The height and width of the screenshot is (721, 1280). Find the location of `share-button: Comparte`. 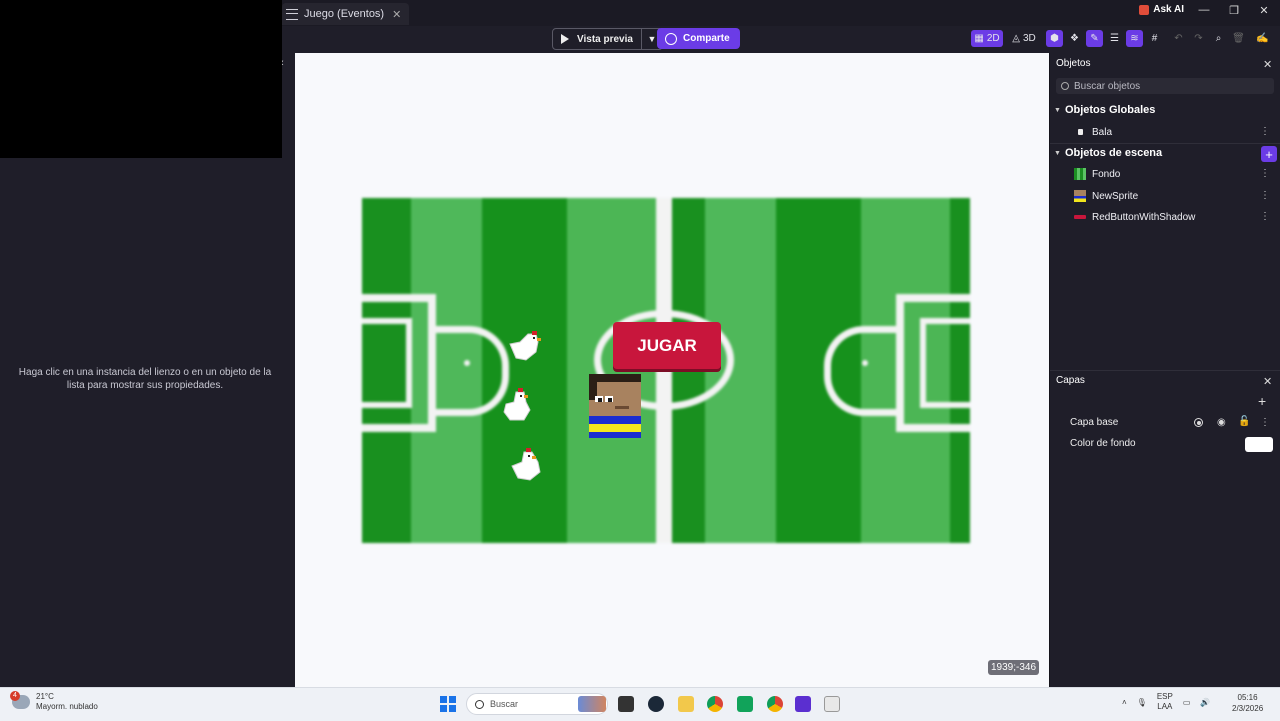

share-button: Comparte is located at coordinates (698, 38).